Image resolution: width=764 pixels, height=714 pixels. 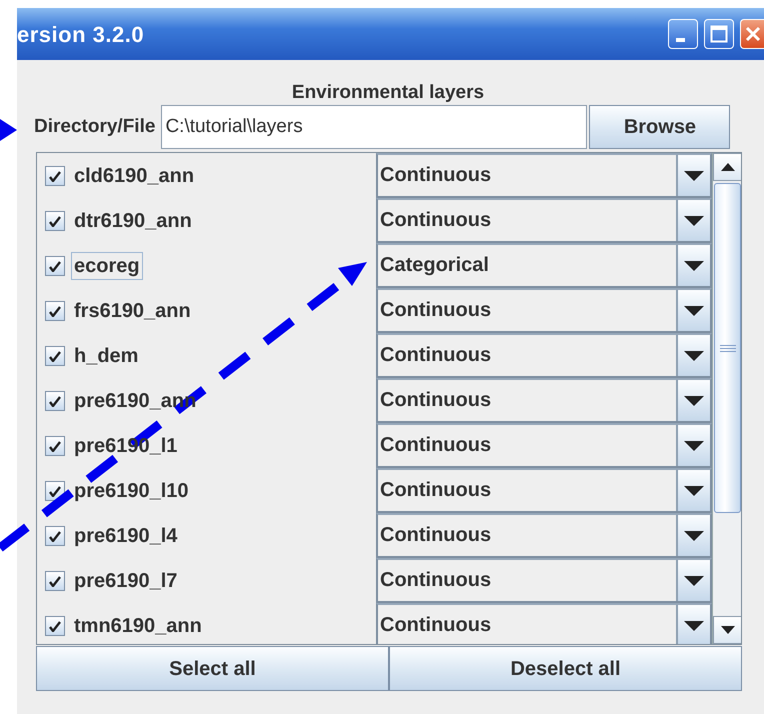 What do you see at coordinates (125, 581) in the screenshot?
I see `layer-name: pre6190_l7` at bounding box center [125, 581].